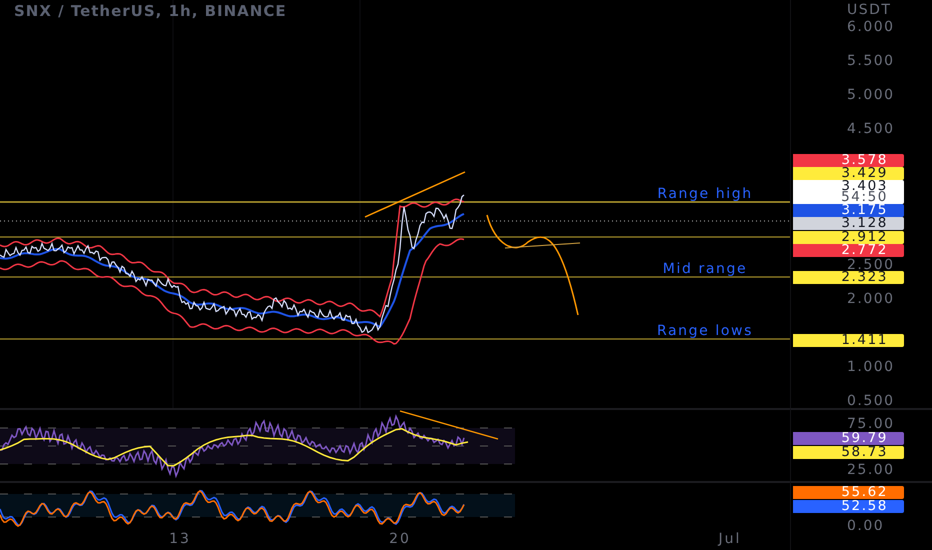 The image size is (932, 550). I want to click on candle-countdown: 54:50, so click(864, 198).